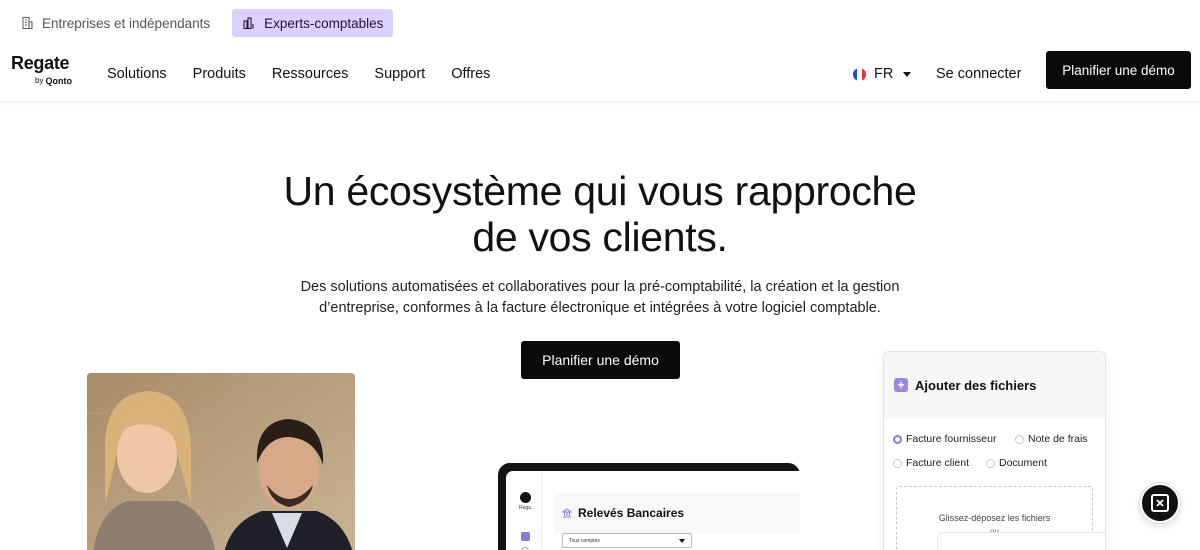 The width and height of the screenshot is (1200, 550). What do you see at coordinates (324, 23) in the screenshot?
I see `audience-tab-label: Experts-comptables` at bounding box center [324, 23].